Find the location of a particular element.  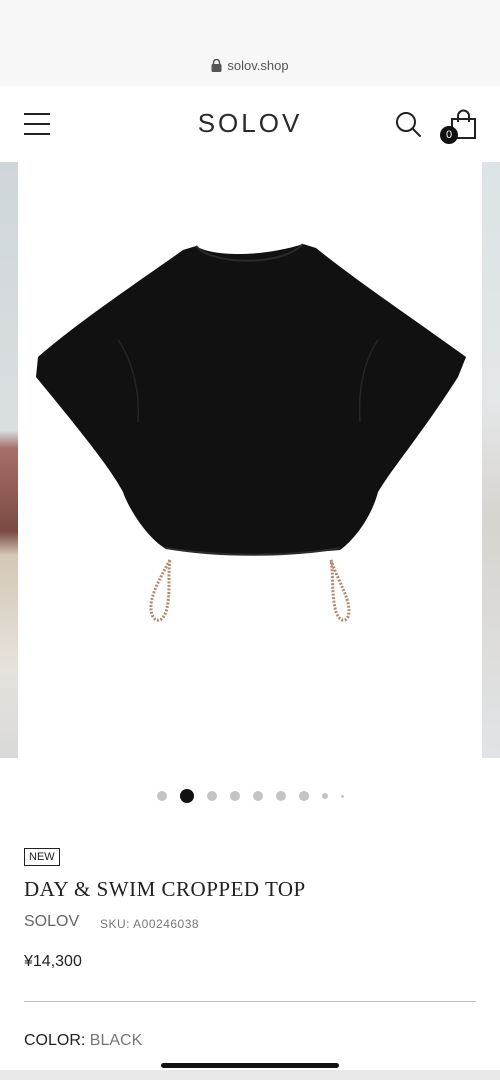

cart-button: 0 is located at coordinates (460, 128).